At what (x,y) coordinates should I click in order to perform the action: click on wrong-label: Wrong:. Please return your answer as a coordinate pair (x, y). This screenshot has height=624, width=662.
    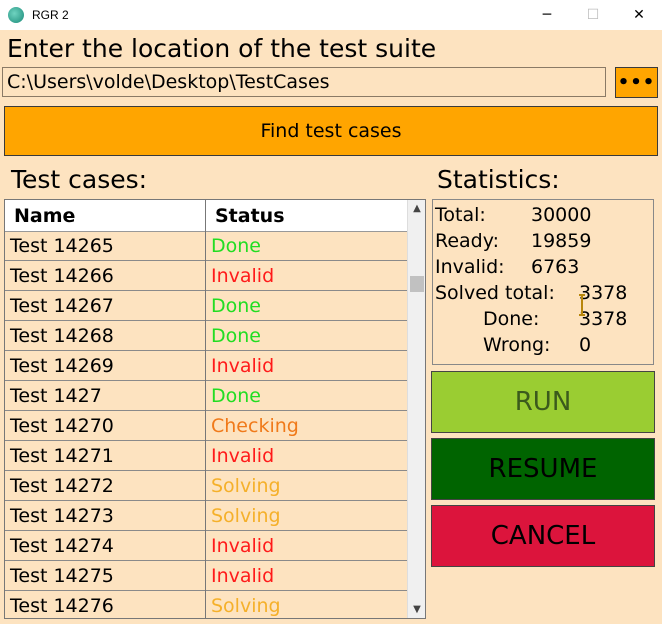
    Looking at the image, I should click on (517, 345).